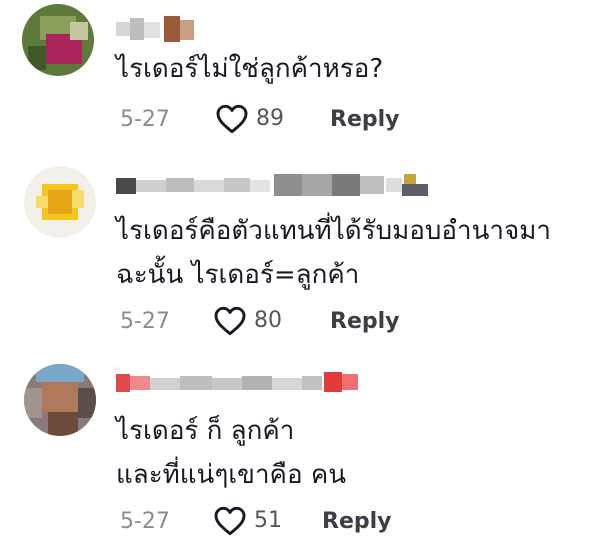 Image resolution: width=600 pixels, height=551 pixels. What do you see at coordinates (333, 231) in the screenshot?
I see `comment-text: ไรเดอร์คือตัวแทนที่ได้รับมอบอำนาจมา` at bounding box center [333, 231].